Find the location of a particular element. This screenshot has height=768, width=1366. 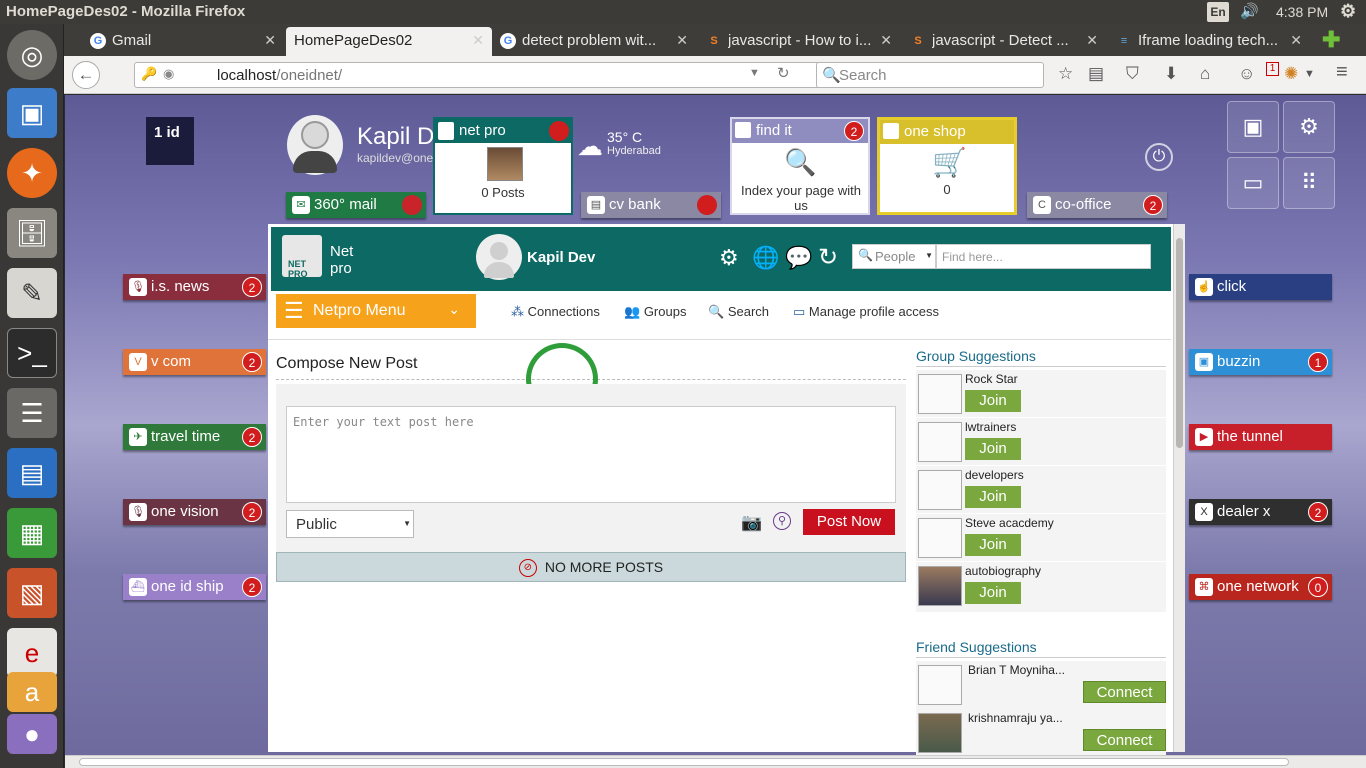

virtualbox-icon: ▣ is located at coordinates (32, 113).